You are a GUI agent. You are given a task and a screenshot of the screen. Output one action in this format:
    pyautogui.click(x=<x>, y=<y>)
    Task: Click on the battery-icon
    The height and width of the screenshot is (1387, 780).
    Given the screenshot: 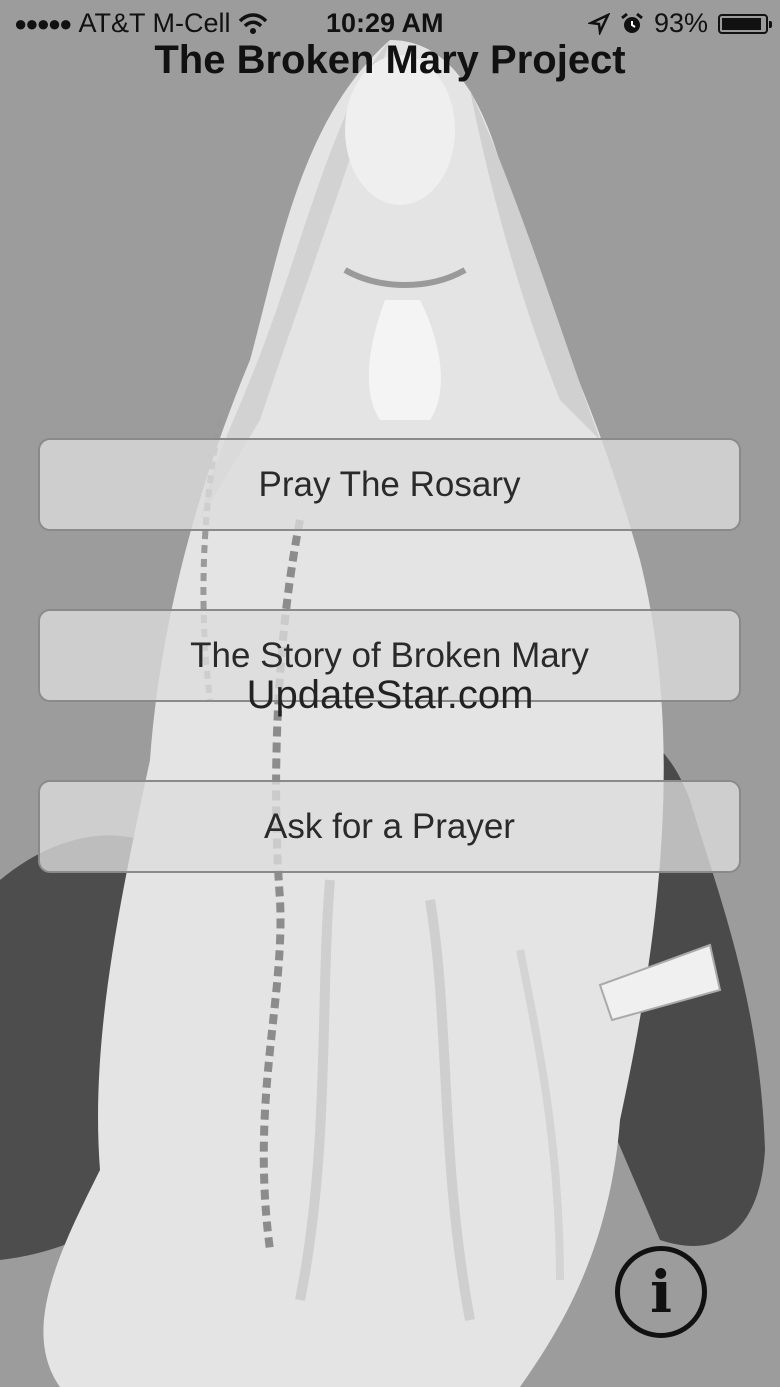 What is the action you would take?
    pyautogui.click(x=745, y=23)
    